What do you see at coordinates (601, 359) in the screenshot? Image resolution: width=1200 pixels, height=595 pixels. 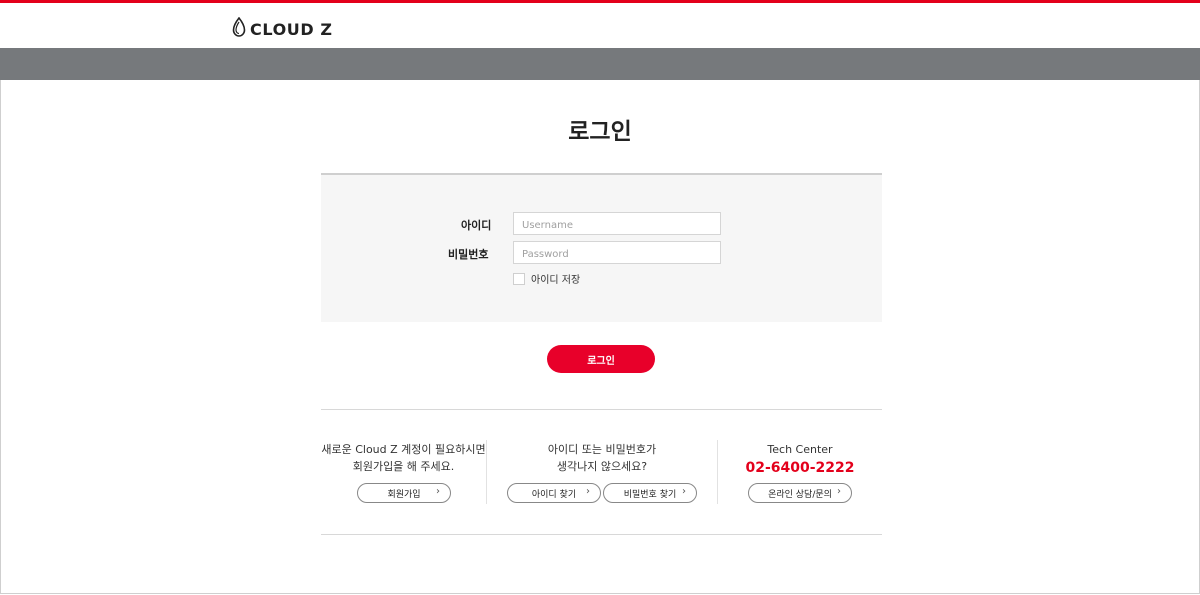 I see `login-button: 로그인` at bounding box center [601, 359].